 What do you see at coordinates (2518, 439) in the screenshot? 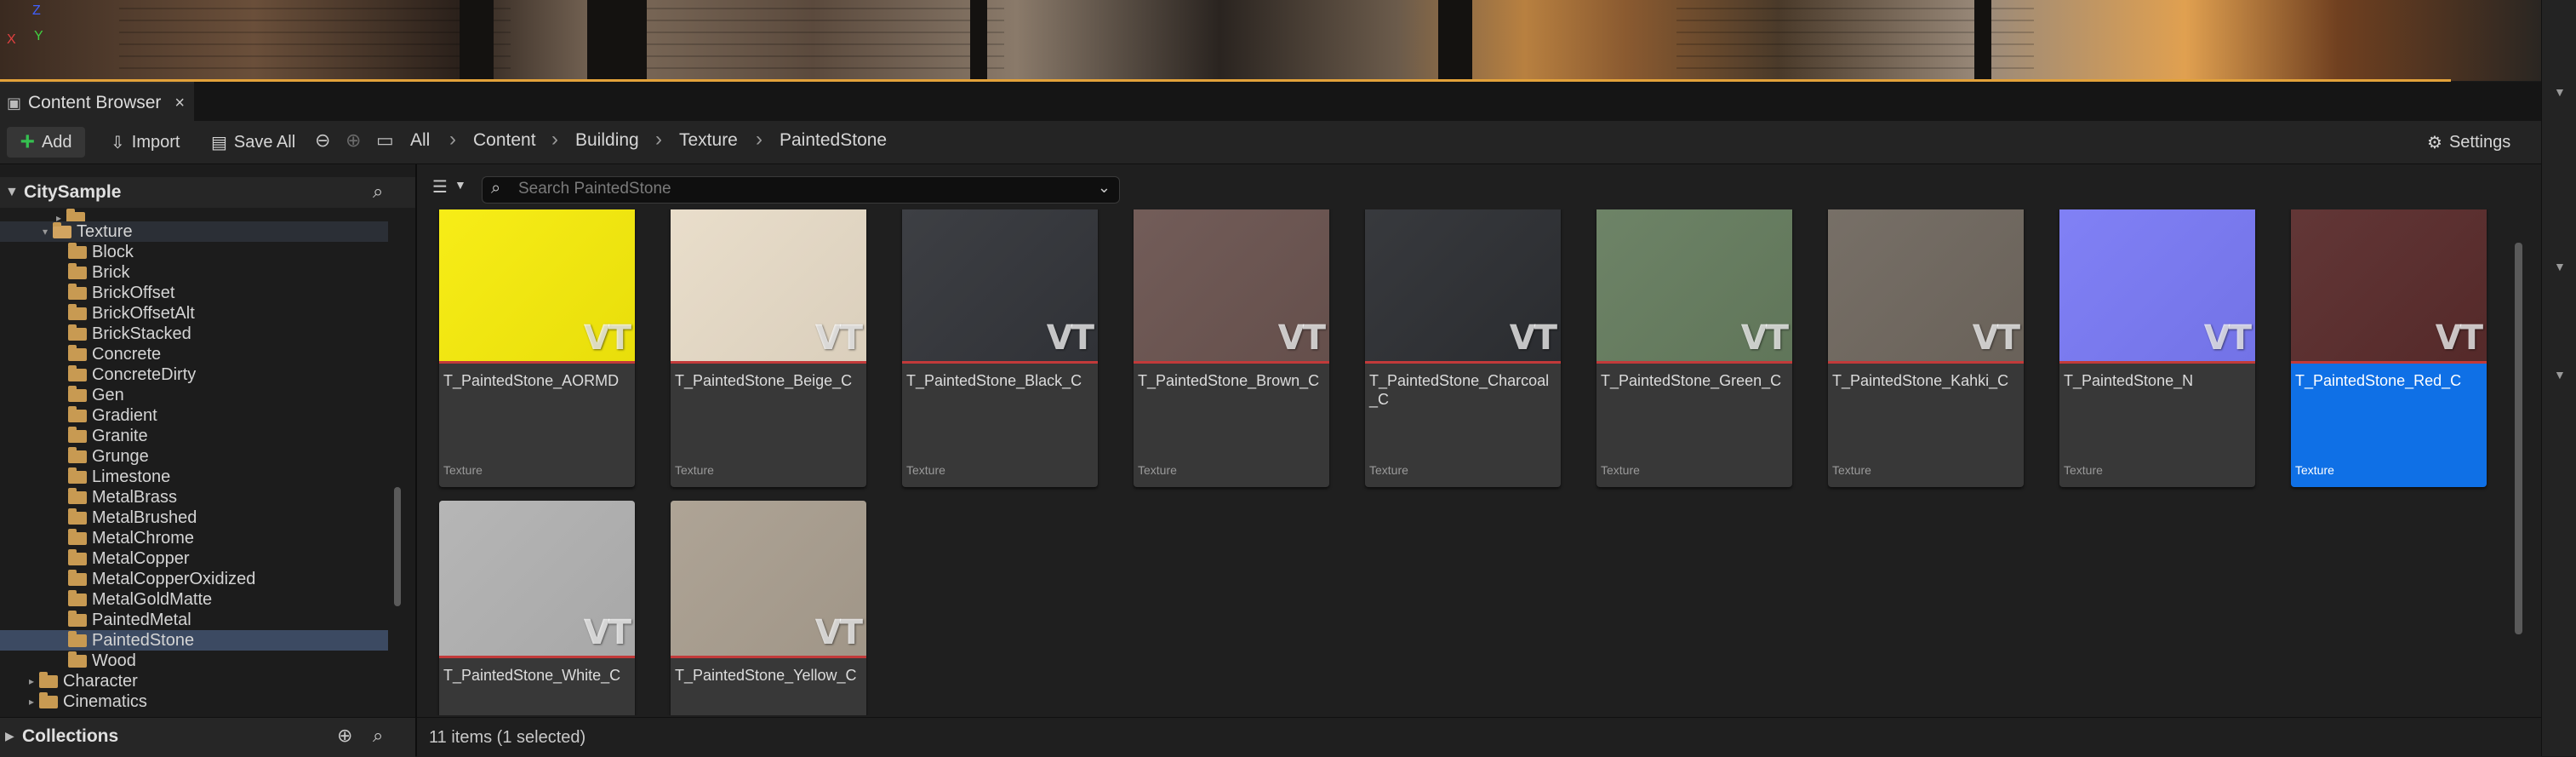
I see `asset-scrollbar` at bounding box center [2518, 439].